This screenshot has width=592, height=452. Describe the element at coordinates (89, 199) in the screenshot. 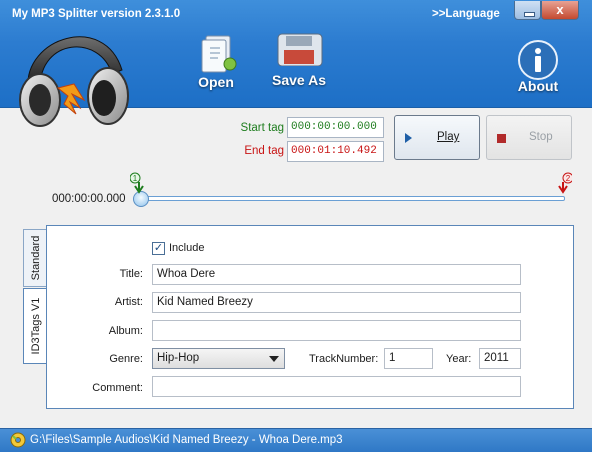

I see `position-time: 000:00:00.000` at that location.